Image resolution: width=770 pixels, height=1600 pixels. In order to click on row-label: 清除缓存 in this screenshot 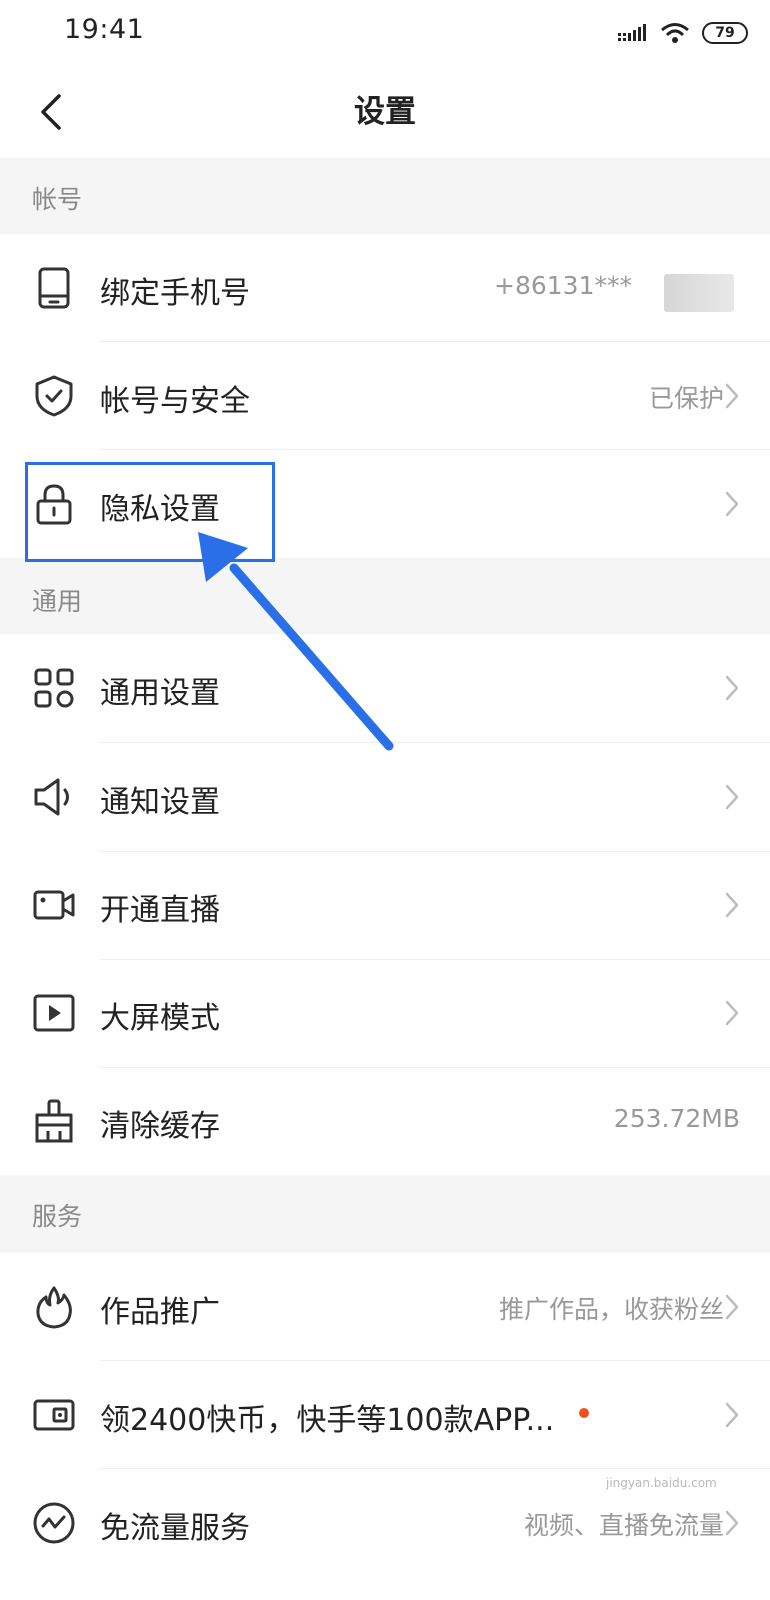, I will do `click(160, 1126)`.